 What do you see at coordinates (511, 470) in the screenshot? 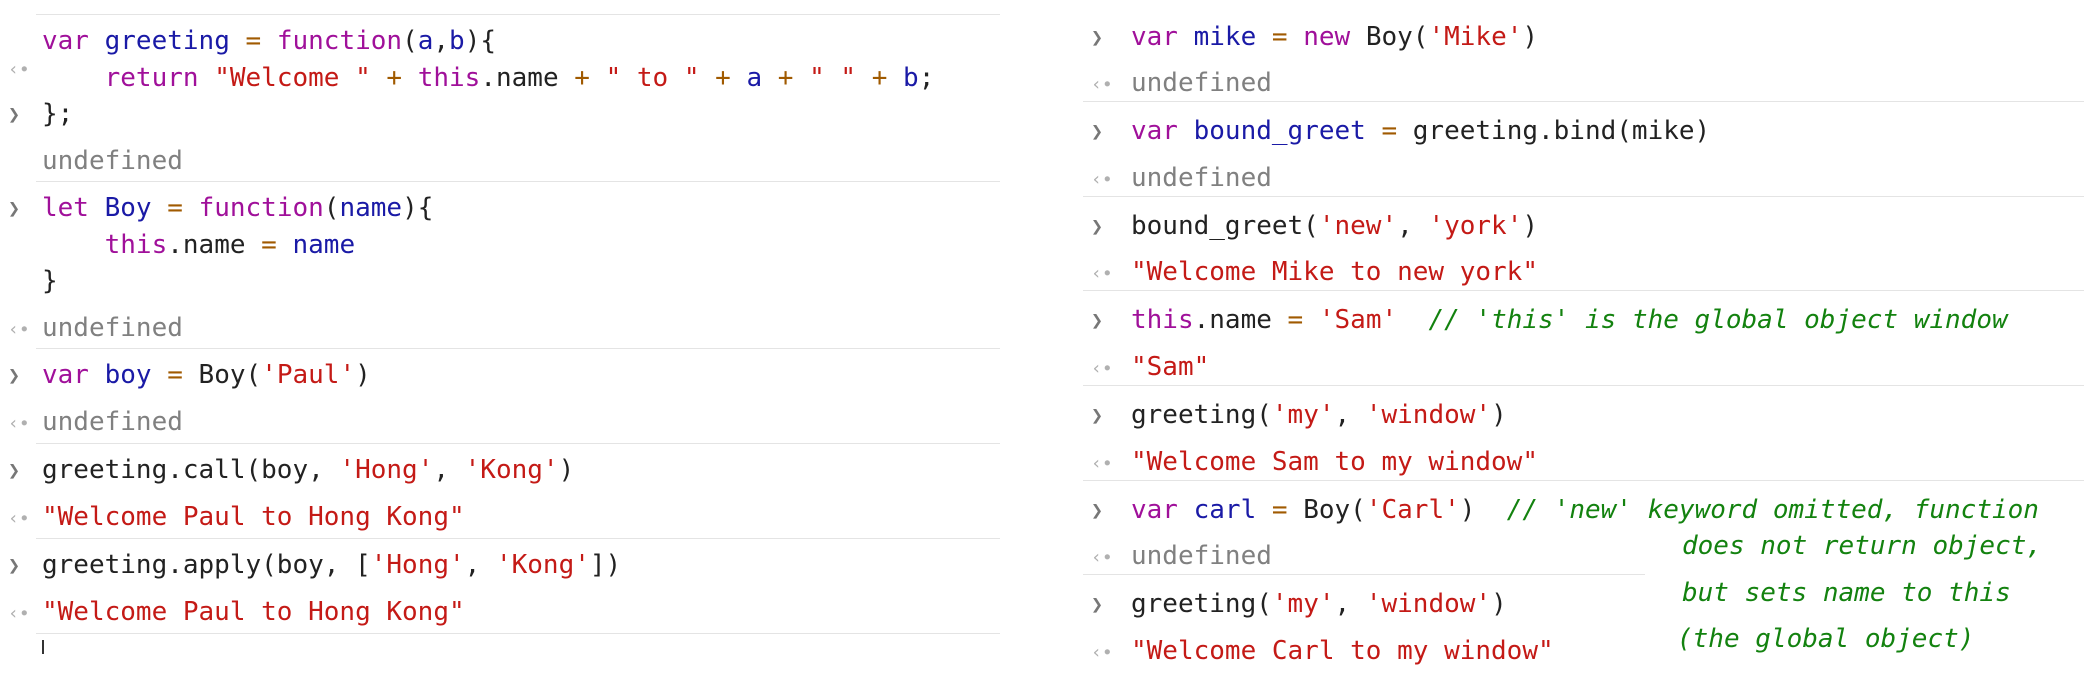
I see `code-token: 'Kong'` at bounding box center [511, 470].